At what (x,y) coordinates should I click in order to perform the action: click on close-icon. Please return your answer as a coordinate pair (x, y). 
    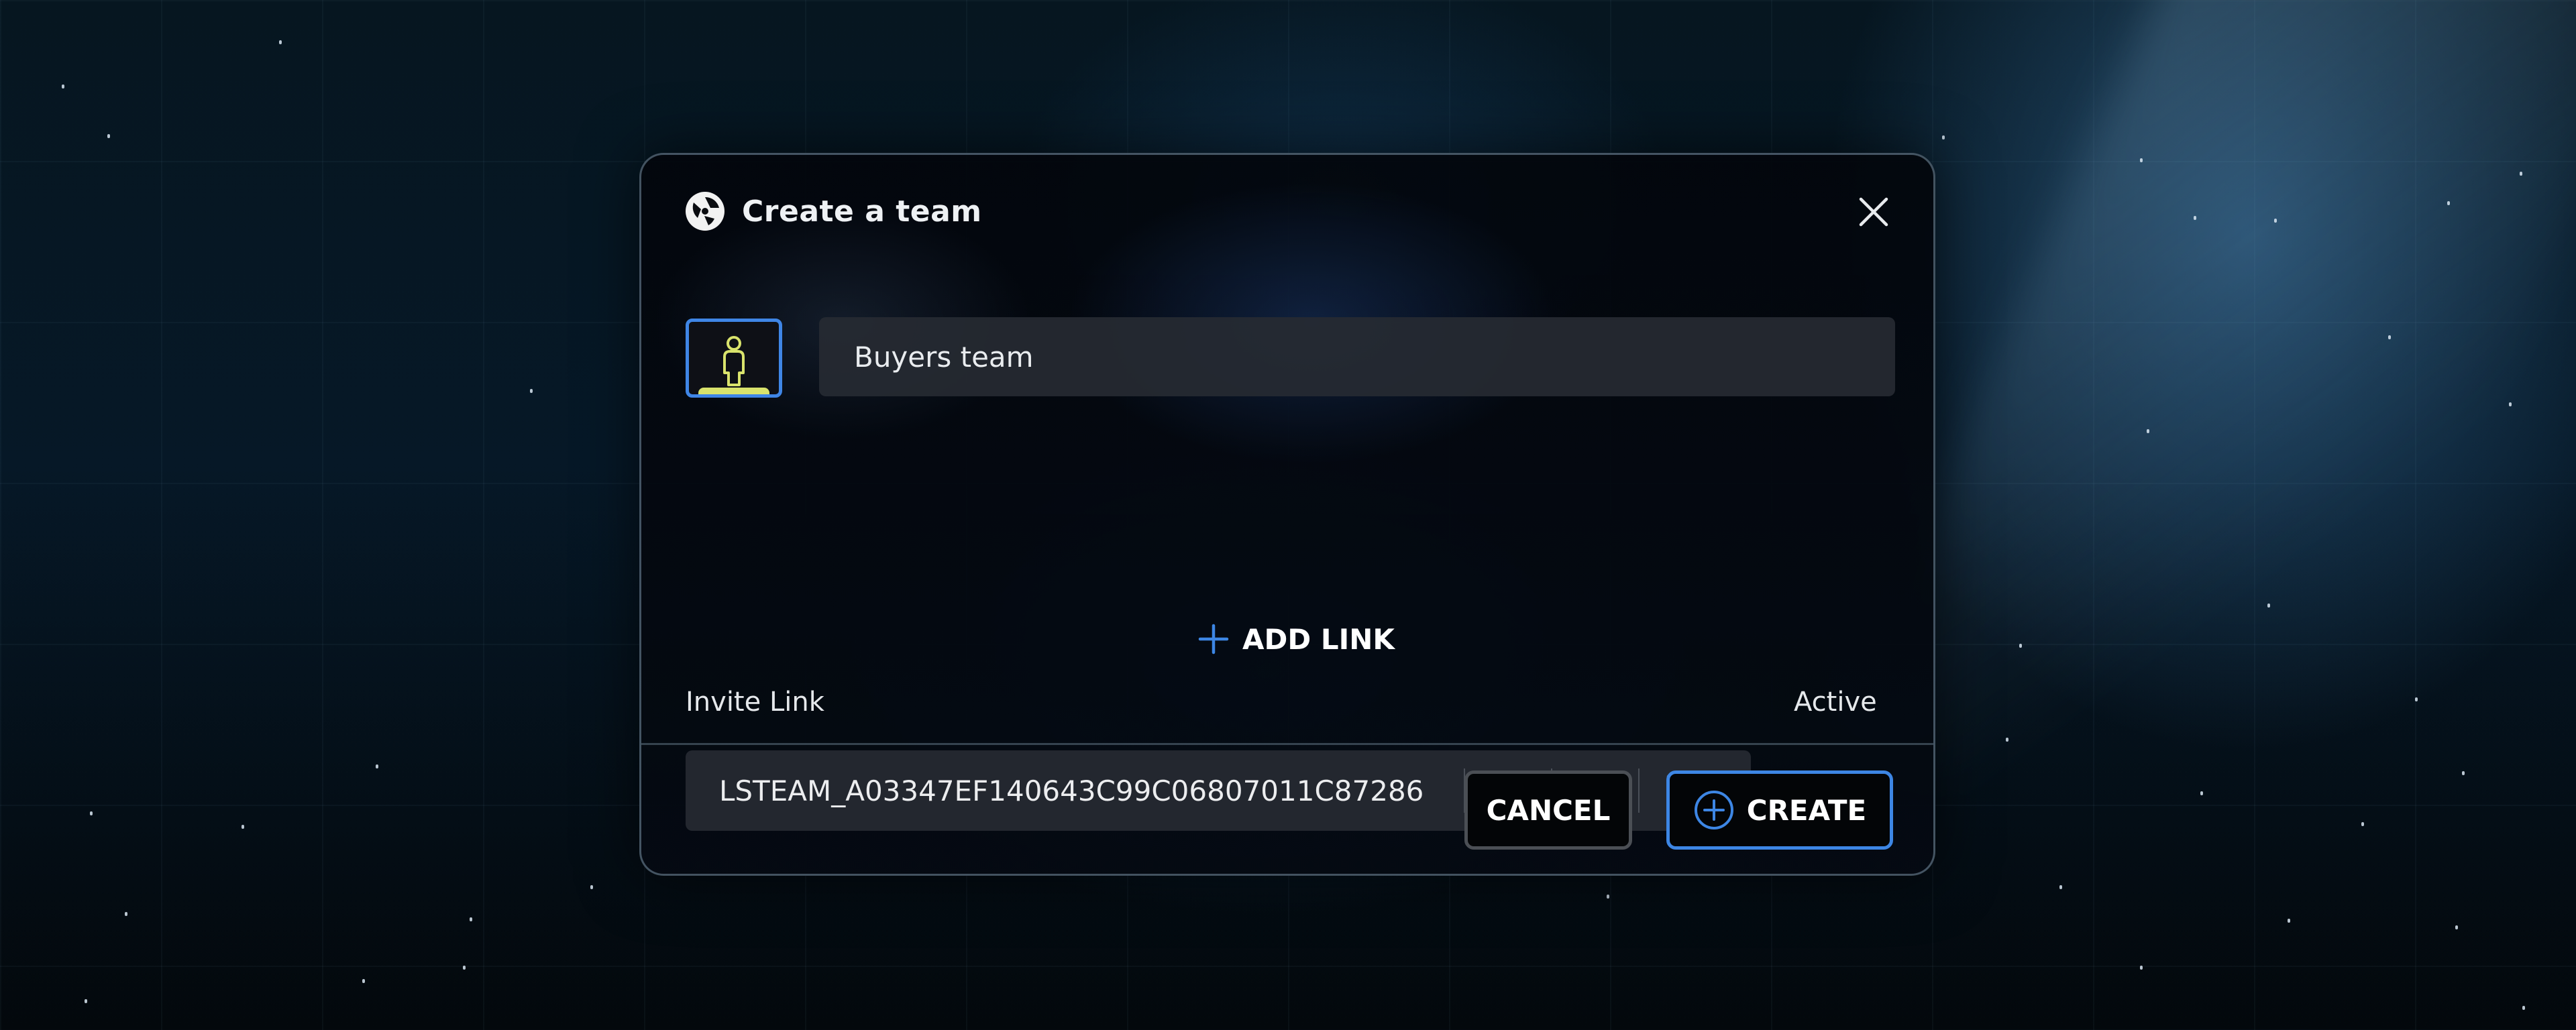
    Looking at the image, I should click on (1873, 212).